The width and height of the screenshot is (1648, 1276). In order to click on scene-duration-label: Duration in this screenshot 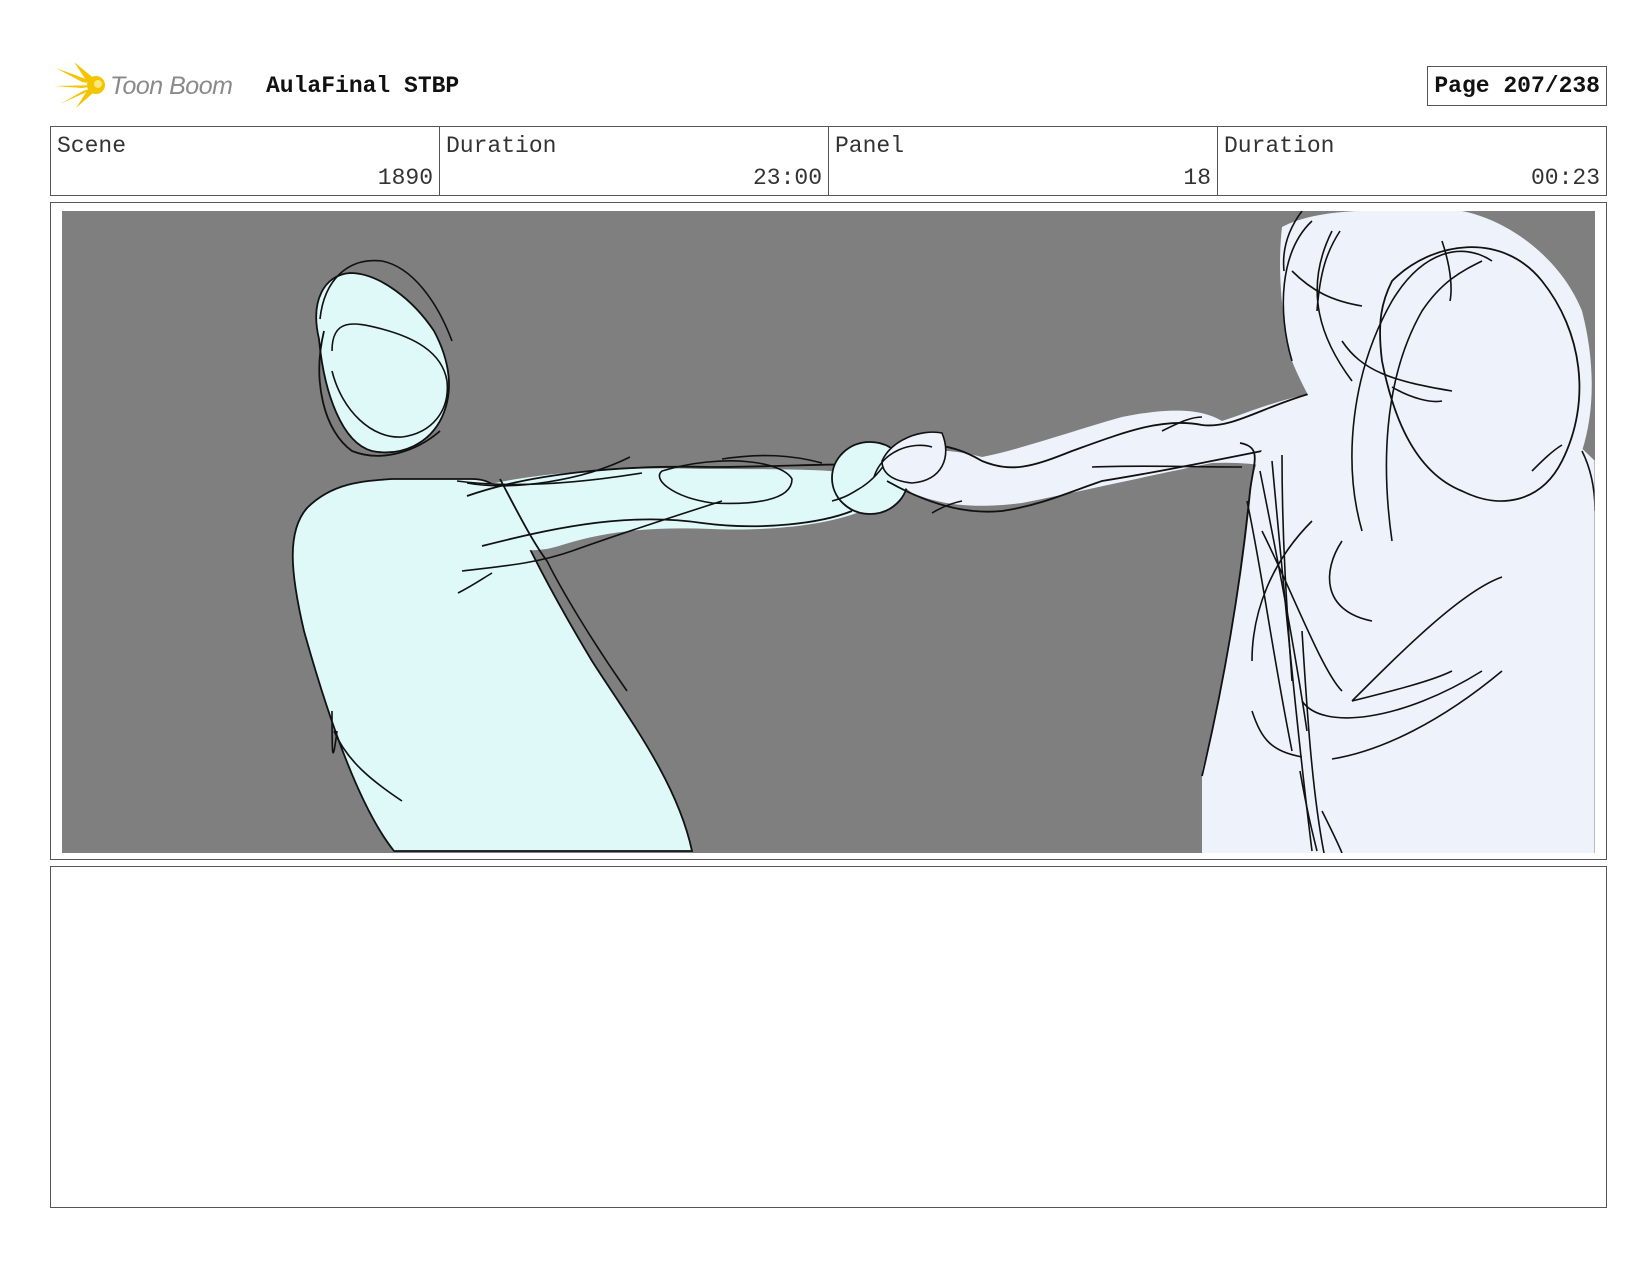, I will do `click(501, 146)`.